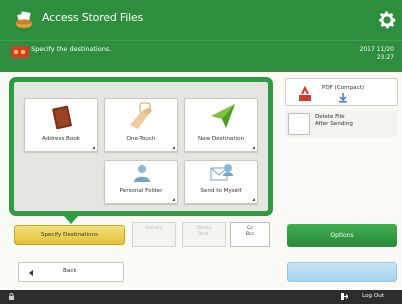  I want to click on address-book-button: Address Book, so click(61, 125).